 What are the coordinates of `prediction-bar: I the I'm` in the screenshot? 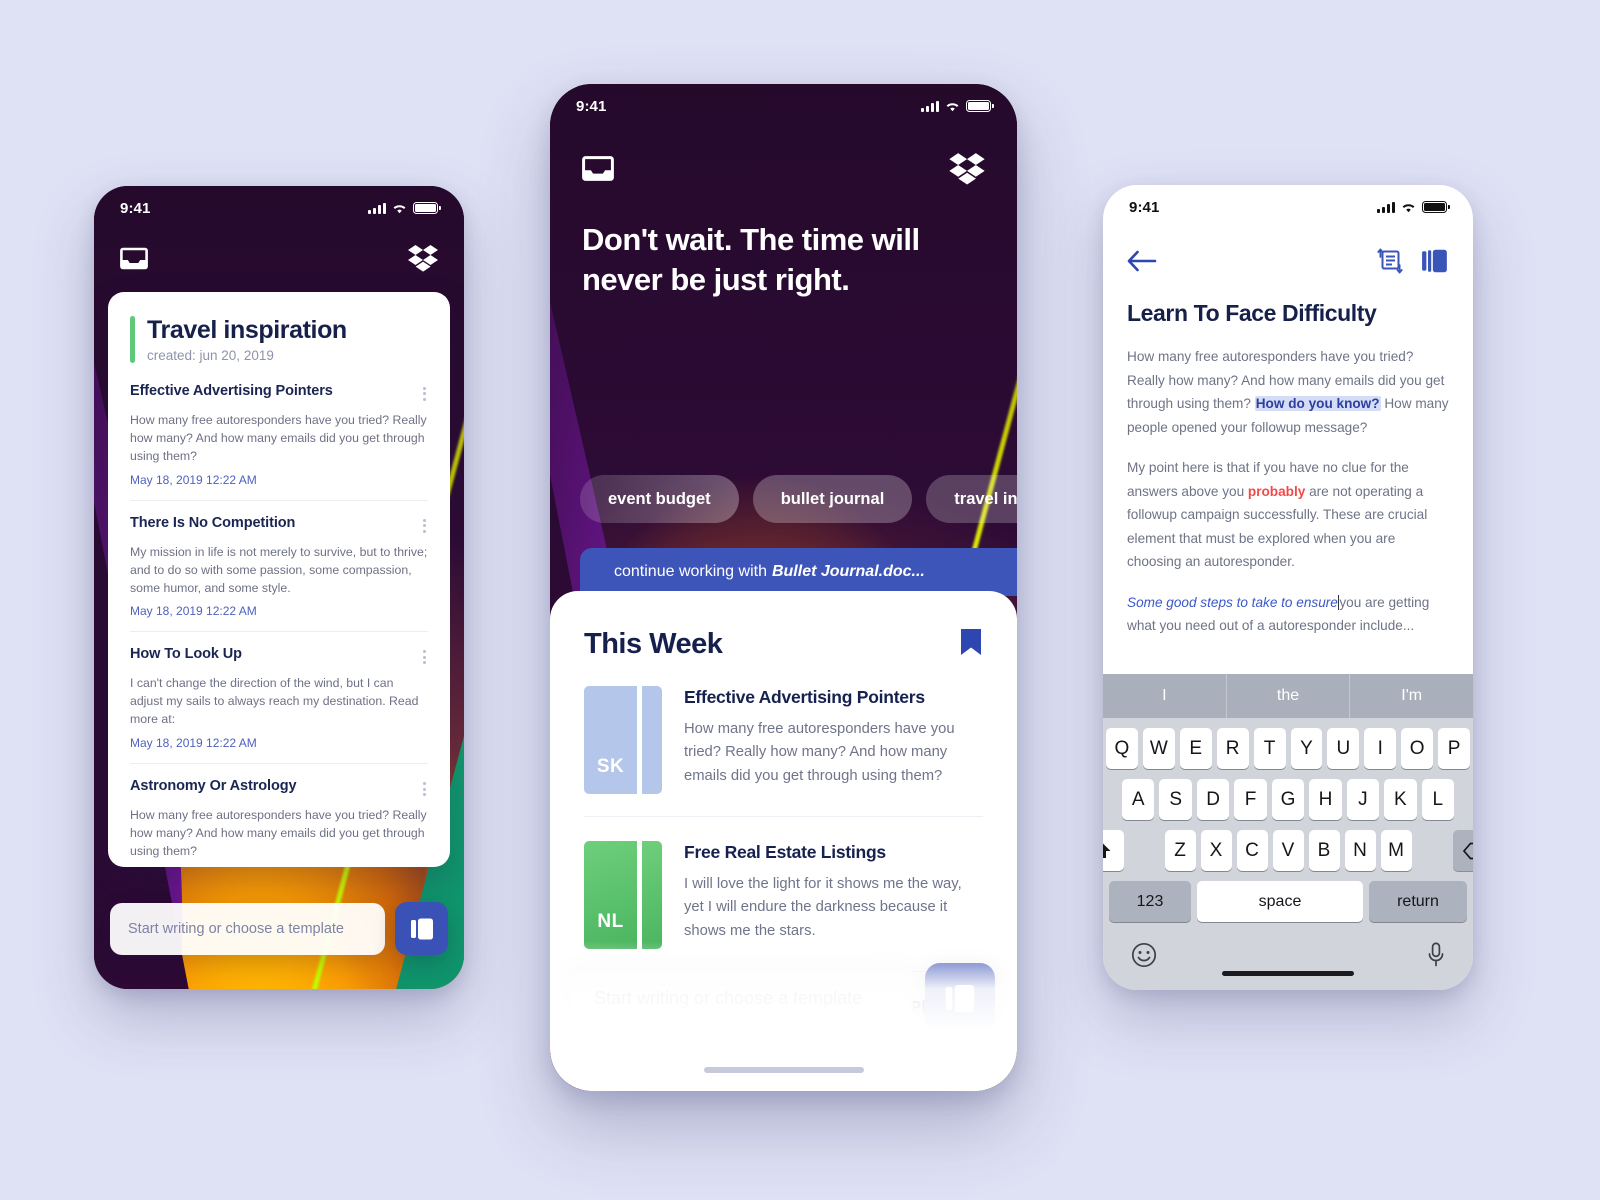 It's located at (1288, 696).